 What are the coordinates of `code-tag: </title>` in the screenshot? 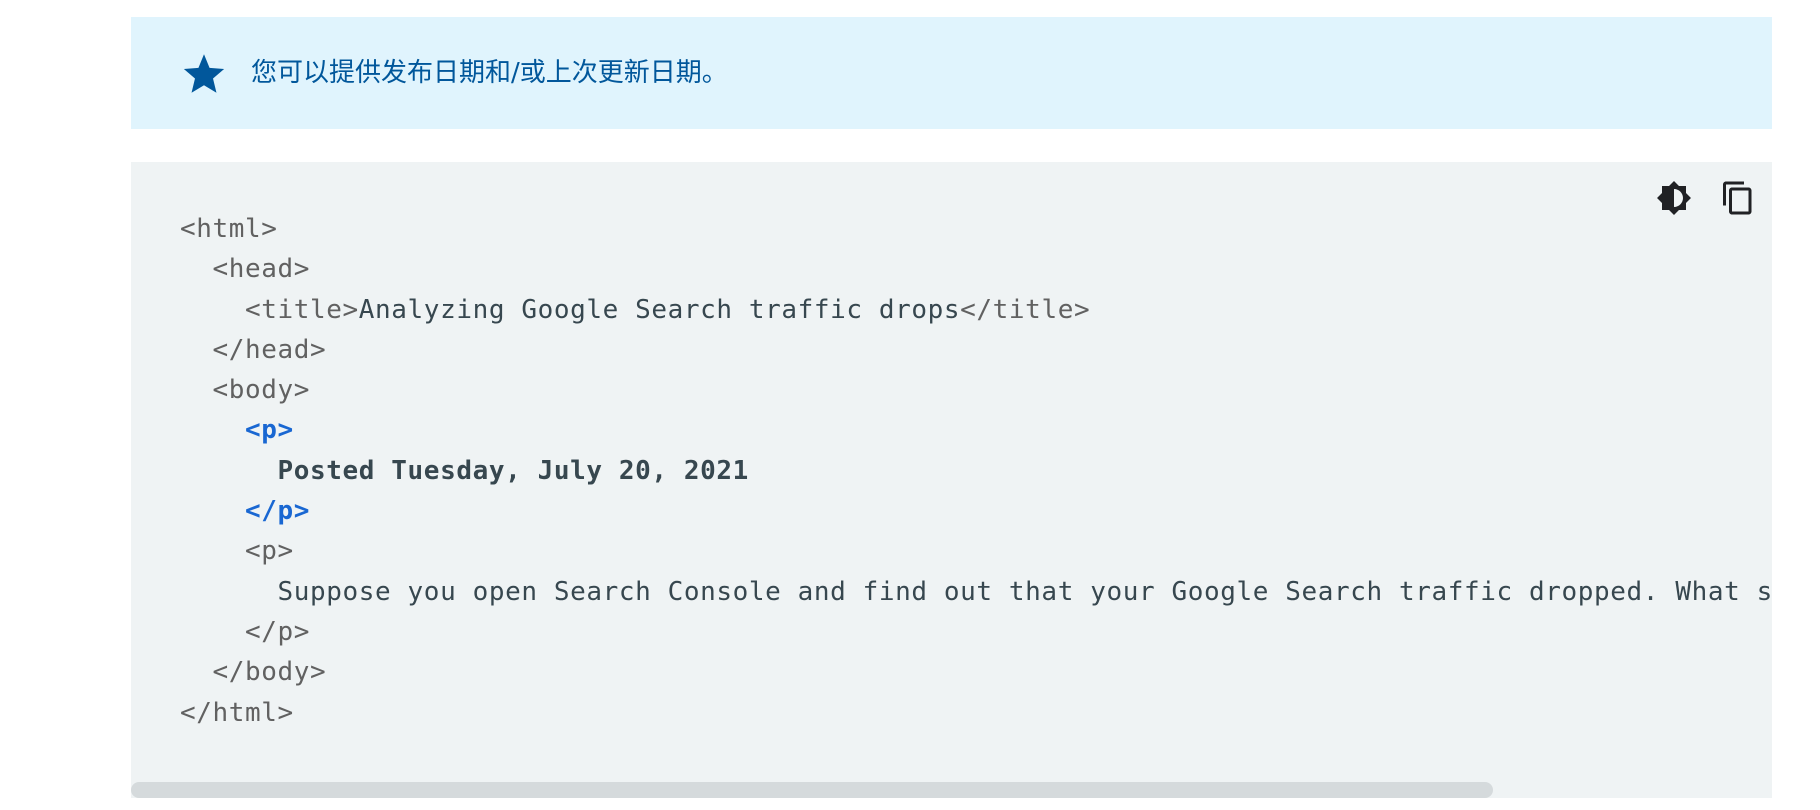 It's located at (1025, 309).